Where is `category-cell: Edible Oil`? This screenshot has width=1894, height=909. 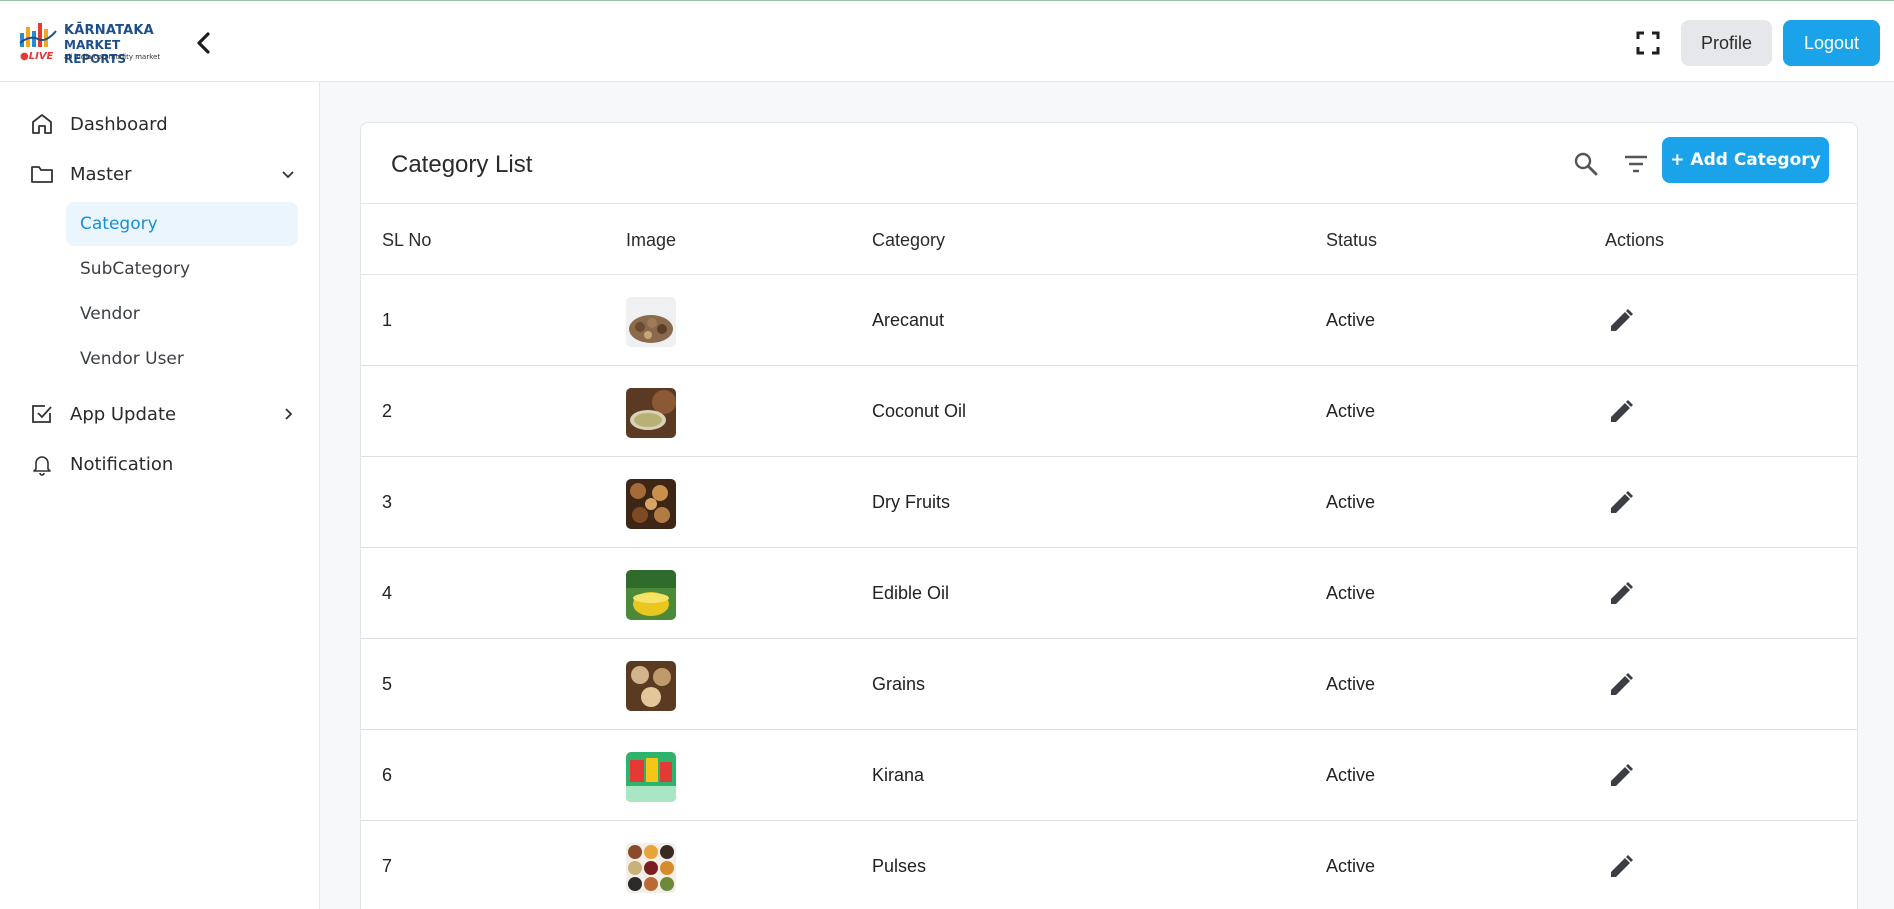
category-cell: Edible Oil is located at coordinates (911, 593).